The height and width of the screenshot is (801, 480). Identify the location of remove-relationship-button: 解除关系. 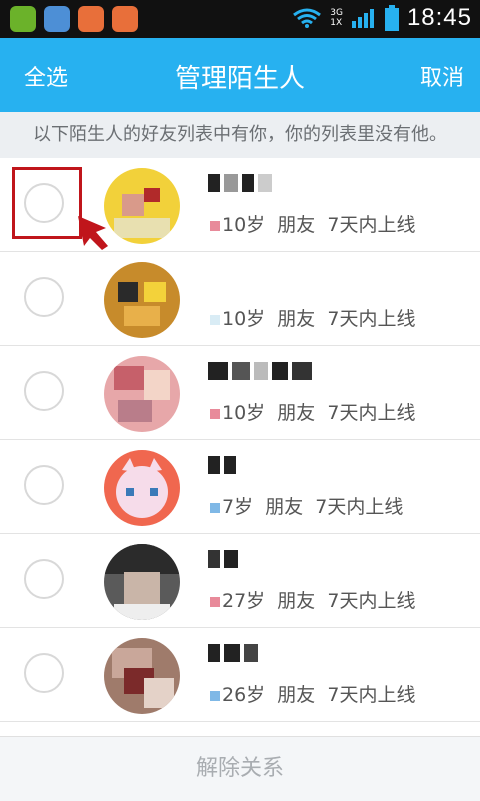
(240, 769).